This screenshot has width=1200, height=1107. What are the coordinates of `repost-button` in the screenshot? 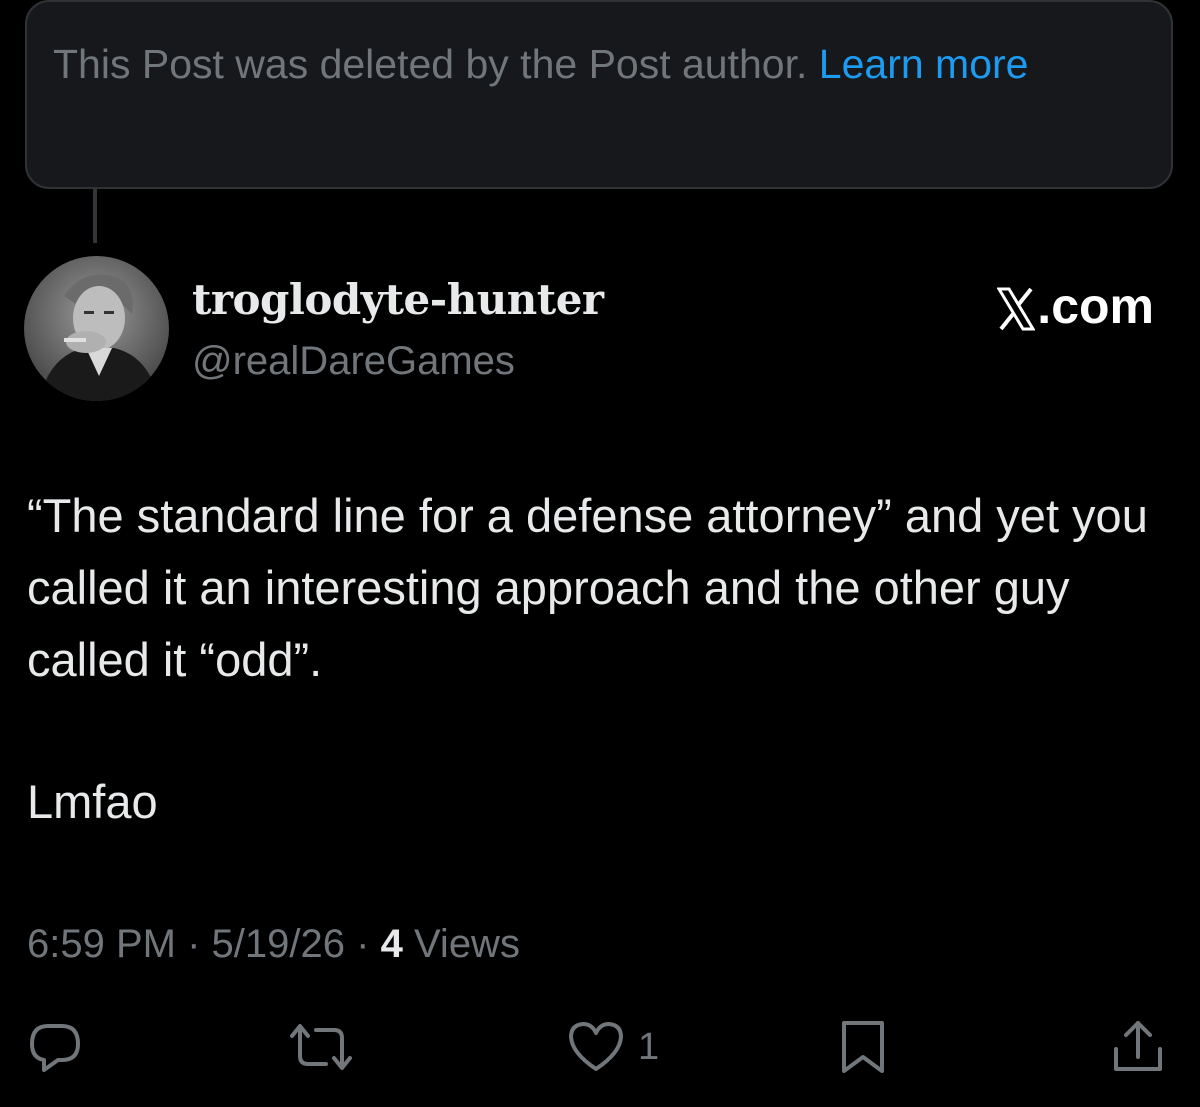 It's located at (321, 1047).